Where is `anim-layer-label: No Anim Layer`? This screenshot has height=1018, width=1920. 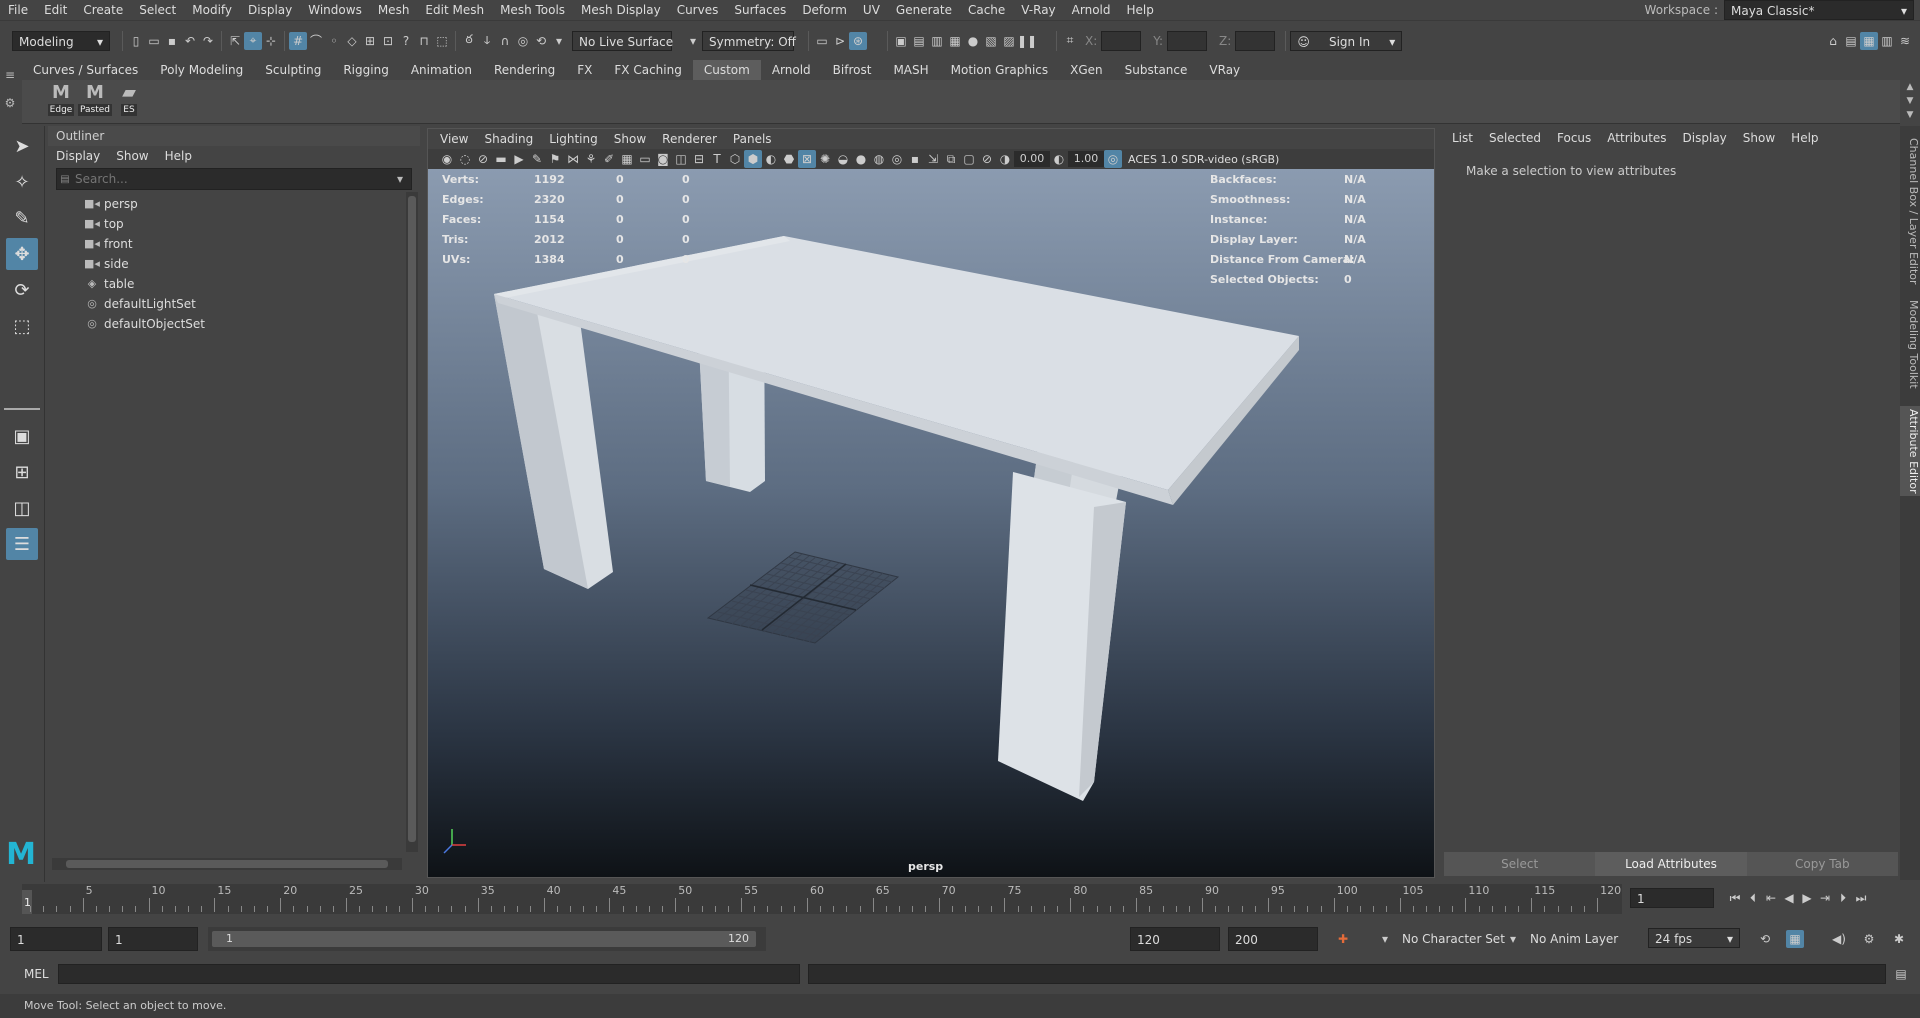
anim-layer-label: No Anim Layer is located at coordinates (1574, 939).